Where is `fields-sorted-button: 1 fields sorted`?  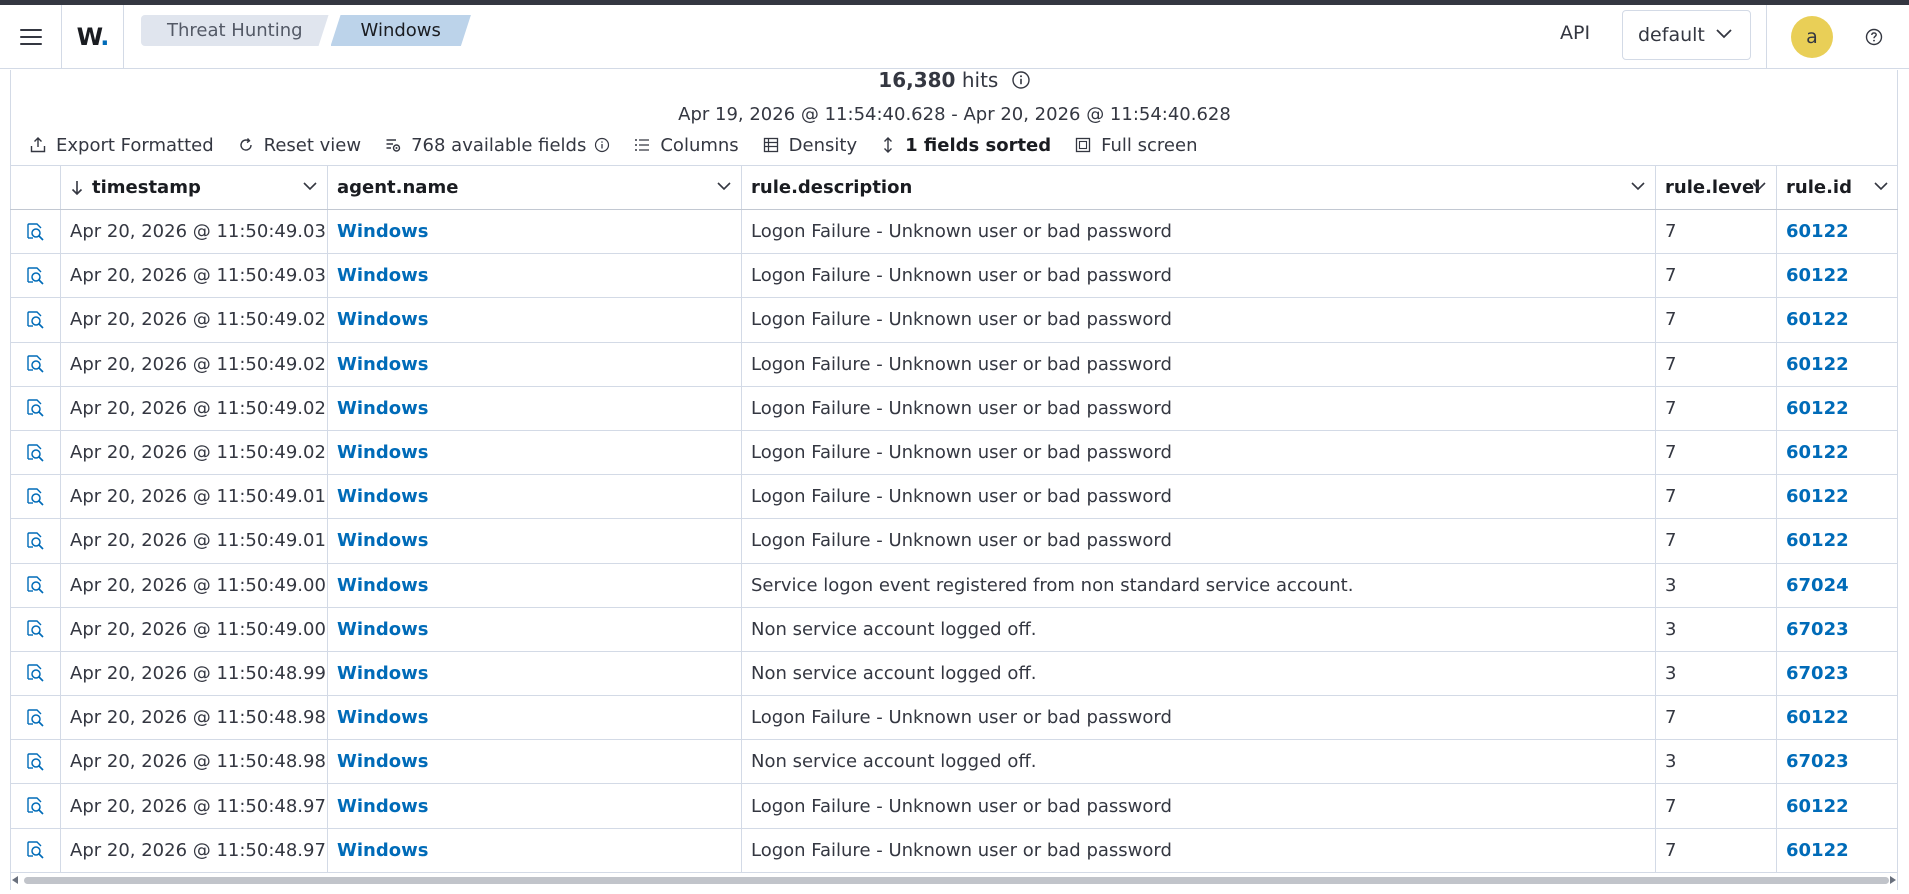
fields-sorted-button: 1 fields sorted is located at coordinates (966, 145).